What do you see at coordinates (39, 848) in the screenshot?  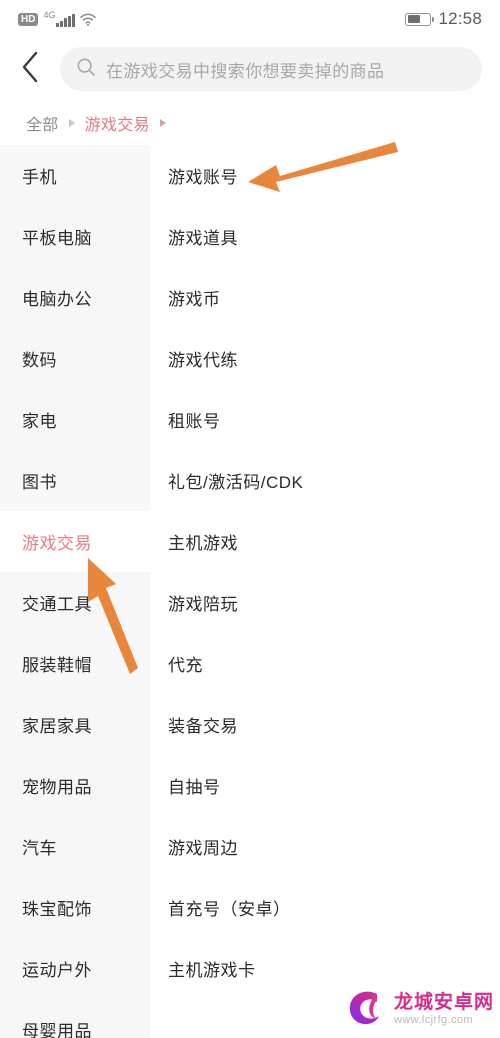 I see `sidebar-item-label: 汽车` at bounding box center [39, 848].